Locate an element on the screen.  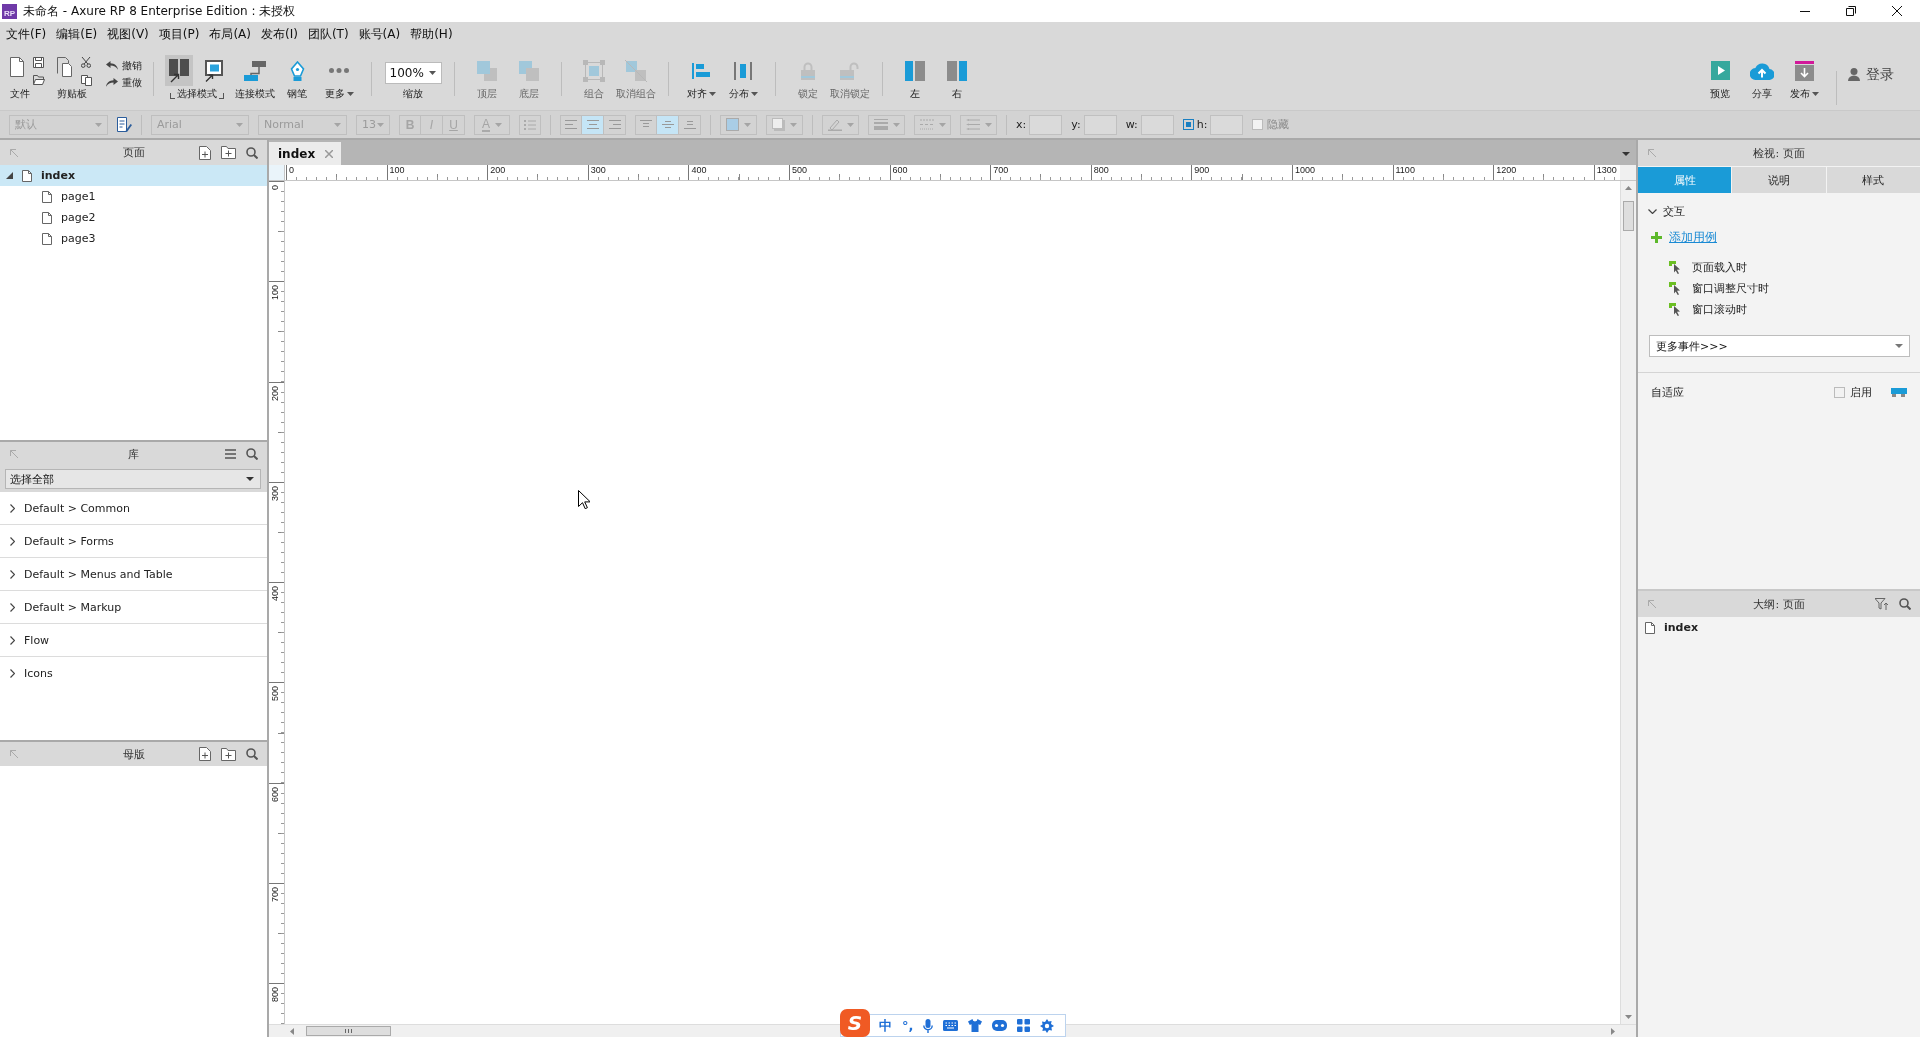
field-label: y: is located at coordinates (1076, 124).